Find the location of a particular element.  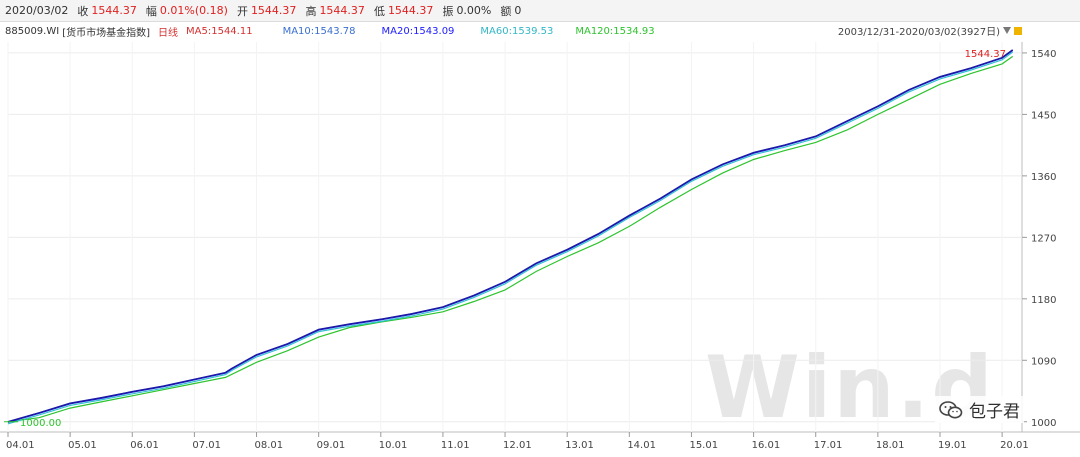

x-tick-label: 13.01 is located at coordinates (579, 445).